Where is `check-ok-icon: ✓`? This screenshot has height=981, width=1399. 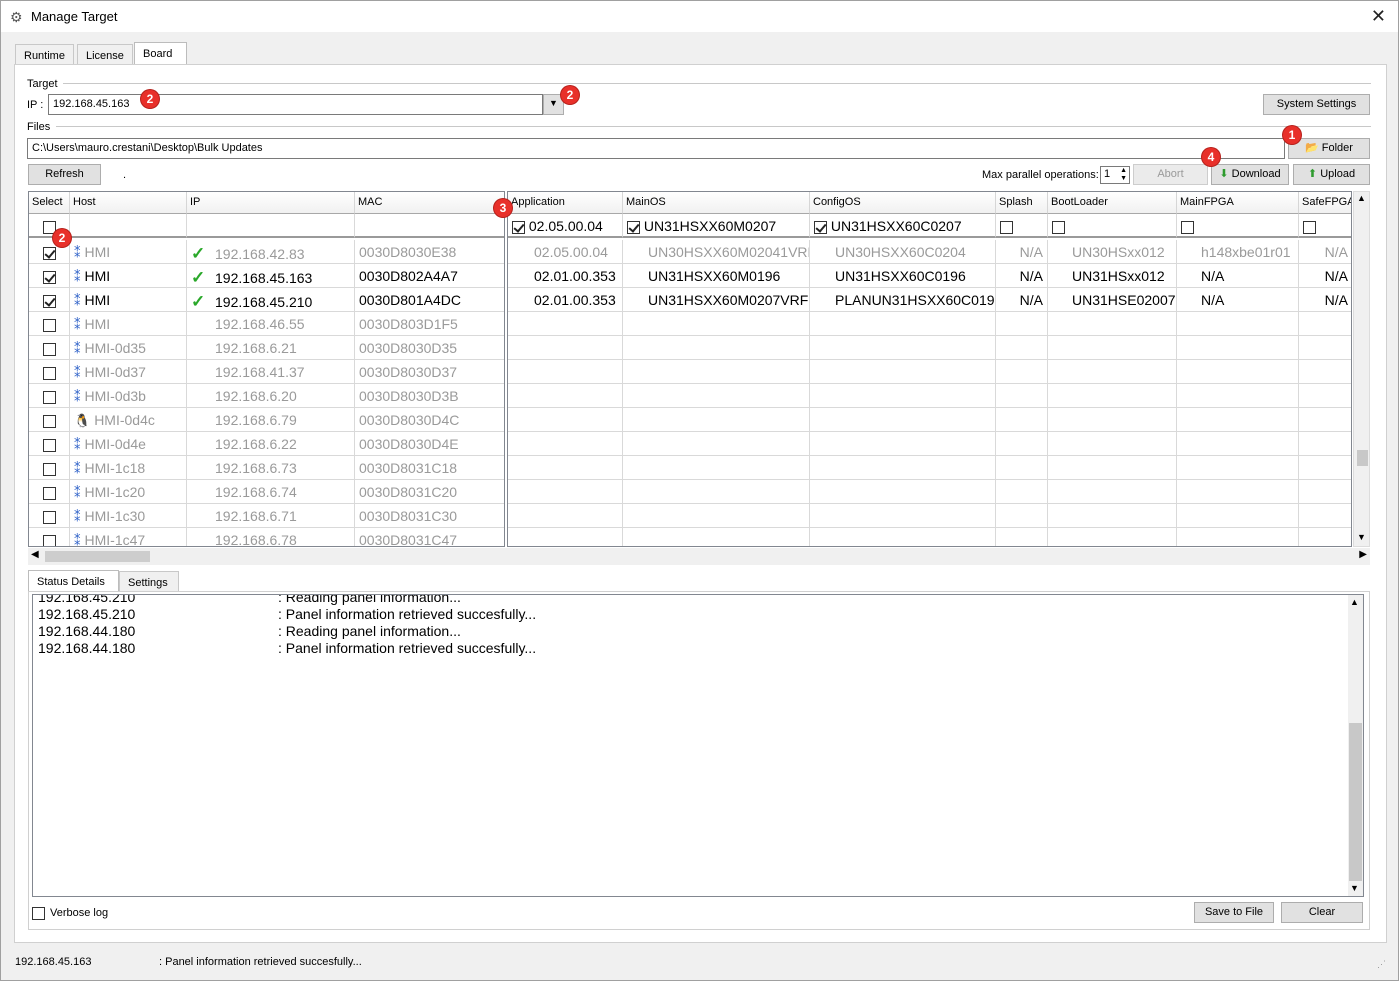
check-ok-icon: ✓ is located at coordinates (198, 253).